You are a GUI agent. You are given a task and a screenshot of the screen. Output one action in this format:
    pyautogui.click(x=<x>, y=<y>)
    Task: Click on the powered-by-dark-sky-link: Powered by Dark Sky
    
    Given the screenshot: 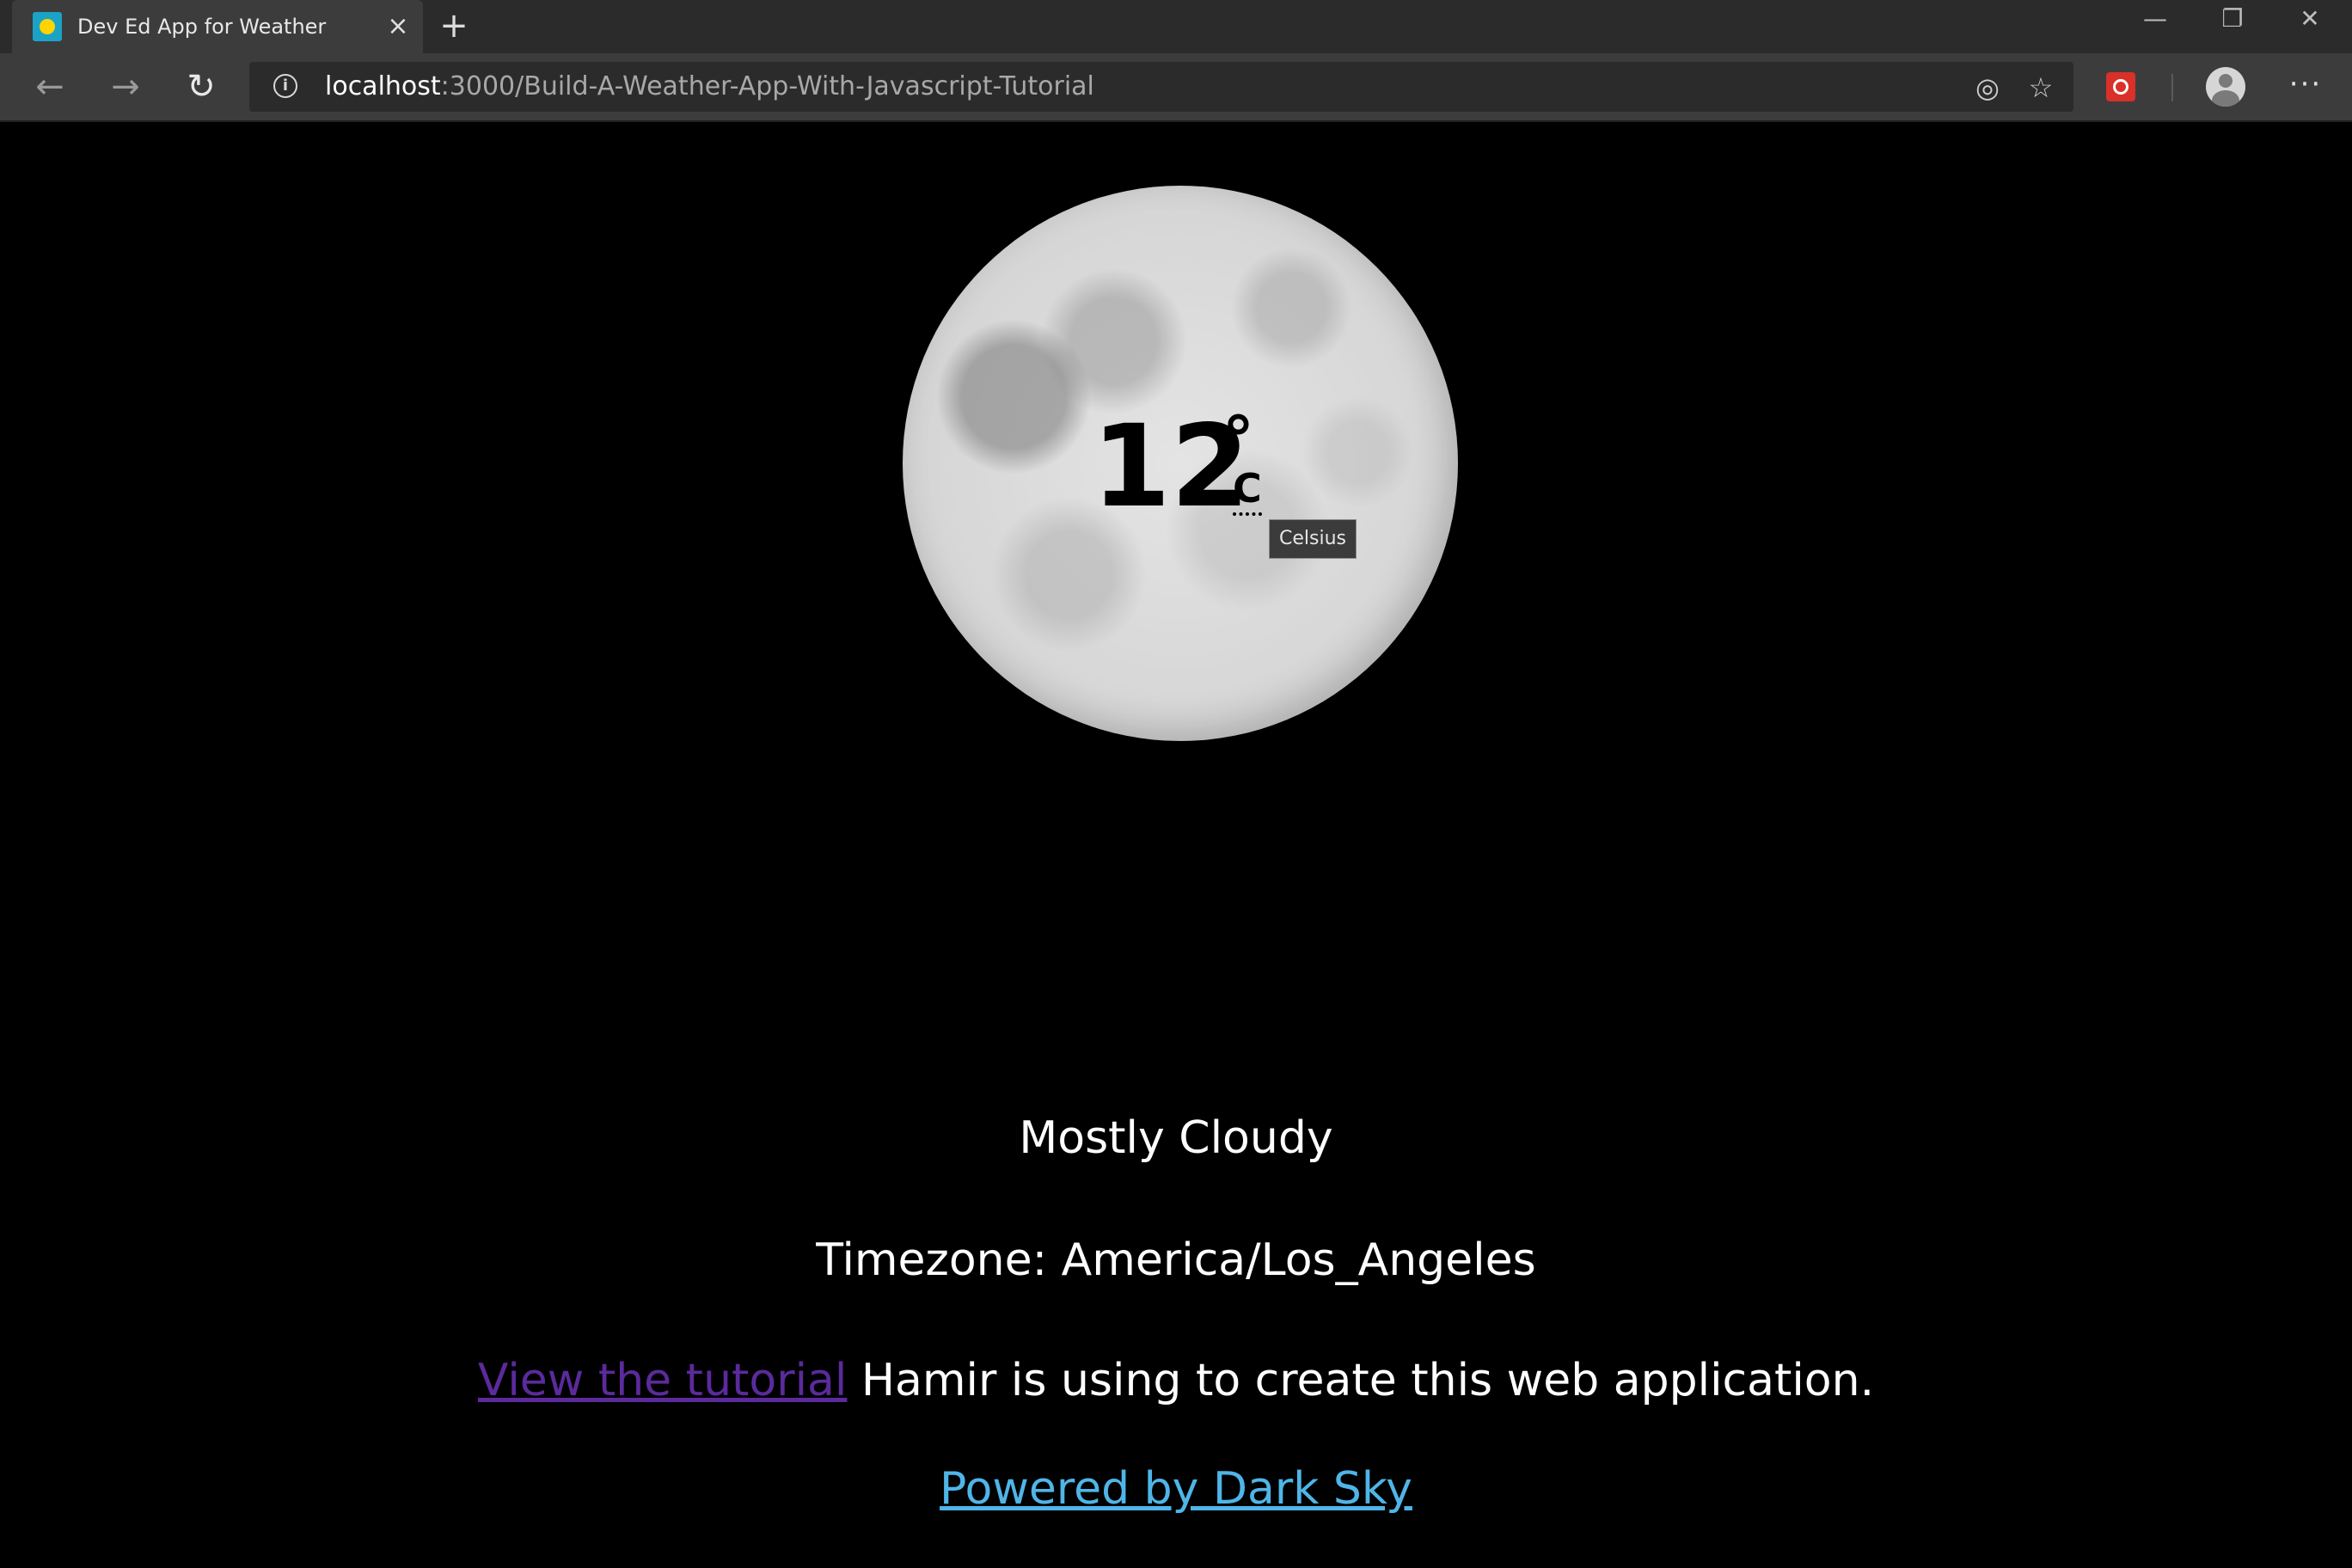 What is the action you would take?
    pyautogui.click(x=1176, y=1489)
    